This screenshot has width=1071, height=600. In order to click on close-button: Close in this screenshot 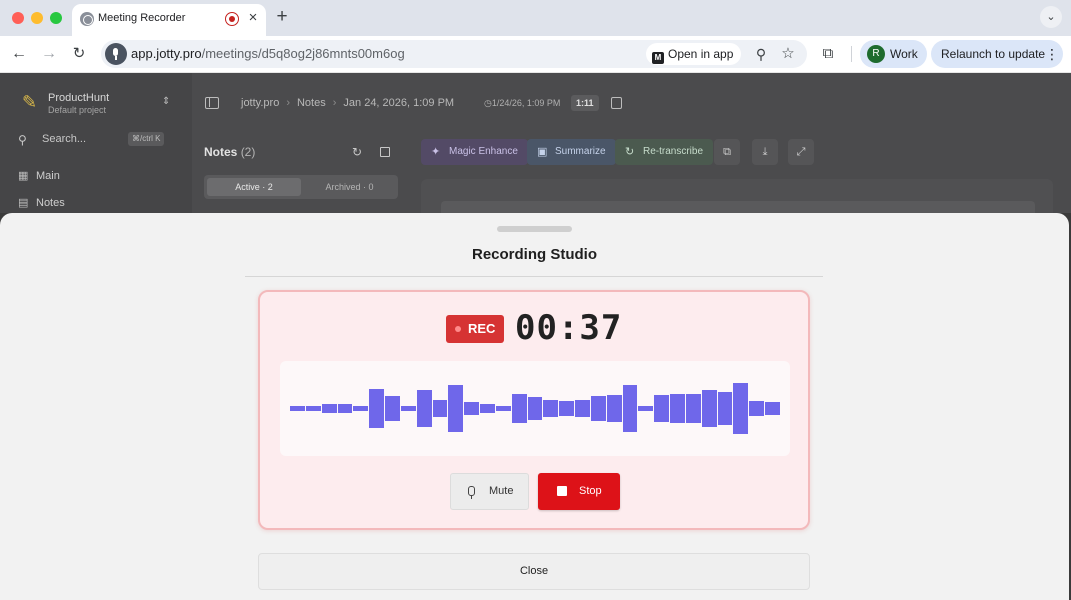, I will do `click(534, 571)`.